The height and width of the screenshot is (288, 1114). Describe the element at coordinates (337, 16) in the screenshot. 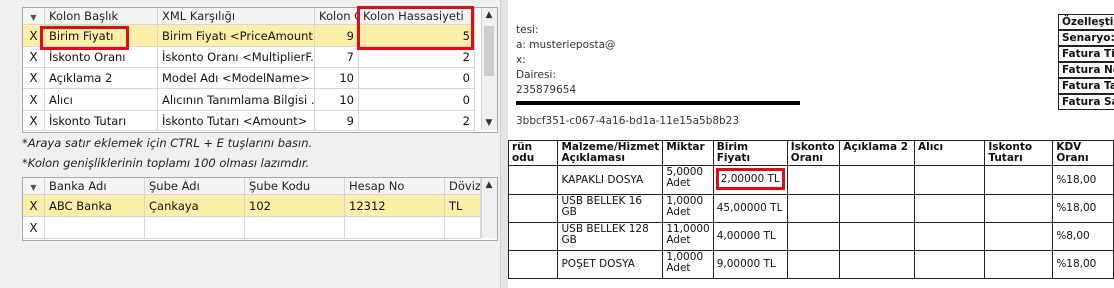

I see `col-header-kolon-genislik: Kolon G` at that location.